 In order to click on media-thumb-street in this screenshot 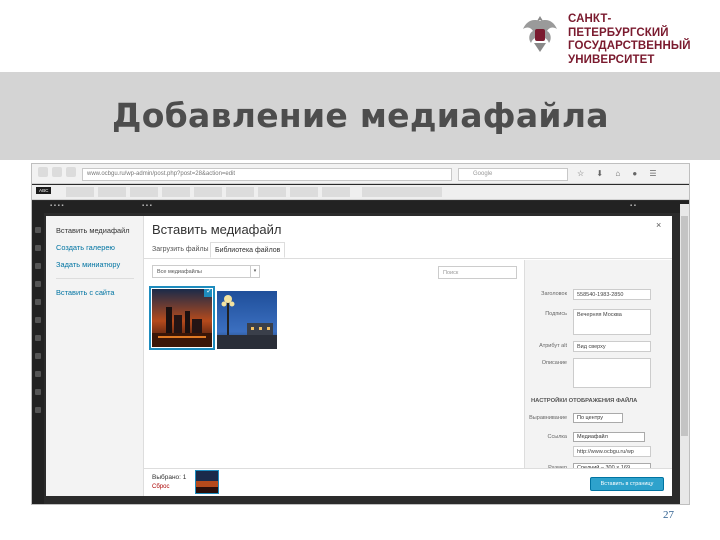, I will do `click(247, 320)`.